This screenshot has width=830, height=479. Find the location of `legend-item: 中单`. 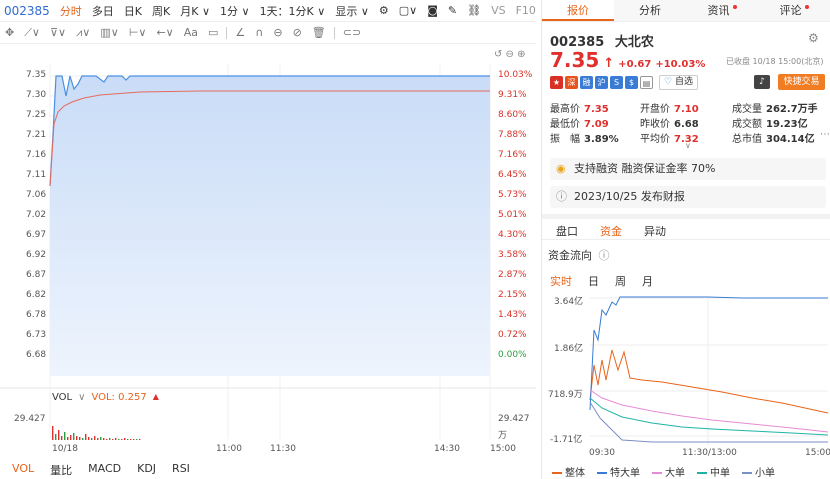

legend-item: 中单 is located at coordinates (713, 471).